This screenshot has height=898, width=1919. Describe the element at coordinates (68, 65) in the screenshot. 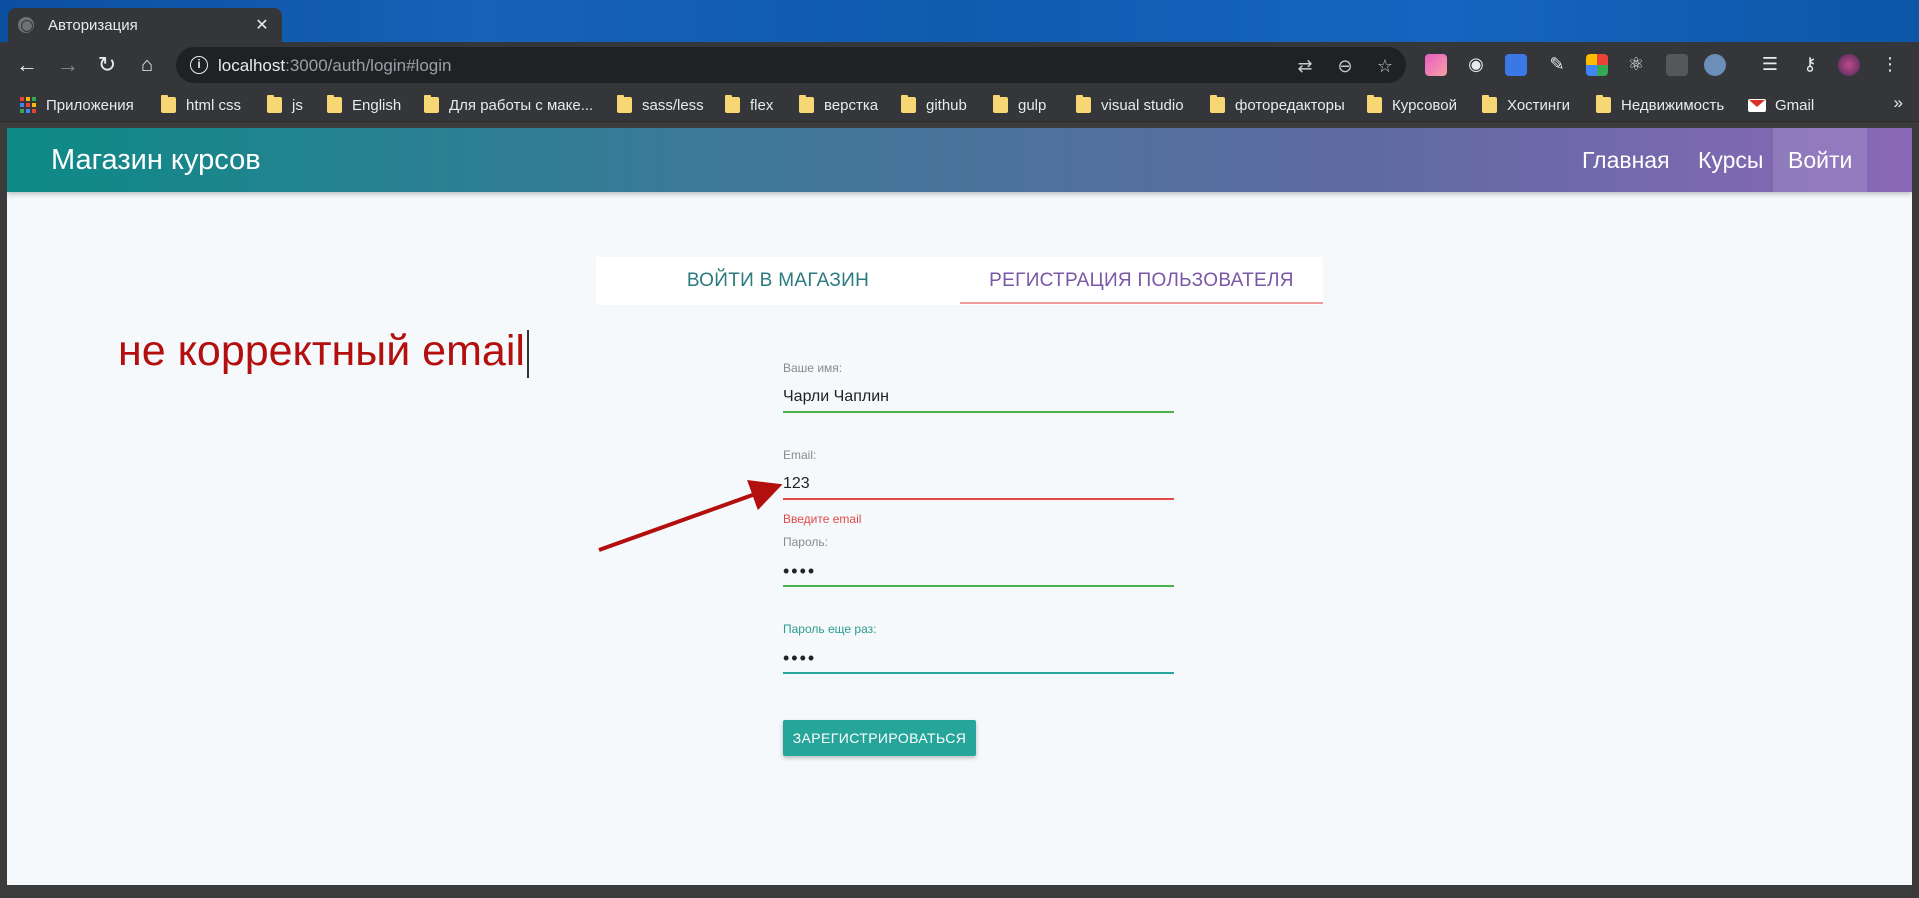

I see `forward-arrow-icon: →` at that location.